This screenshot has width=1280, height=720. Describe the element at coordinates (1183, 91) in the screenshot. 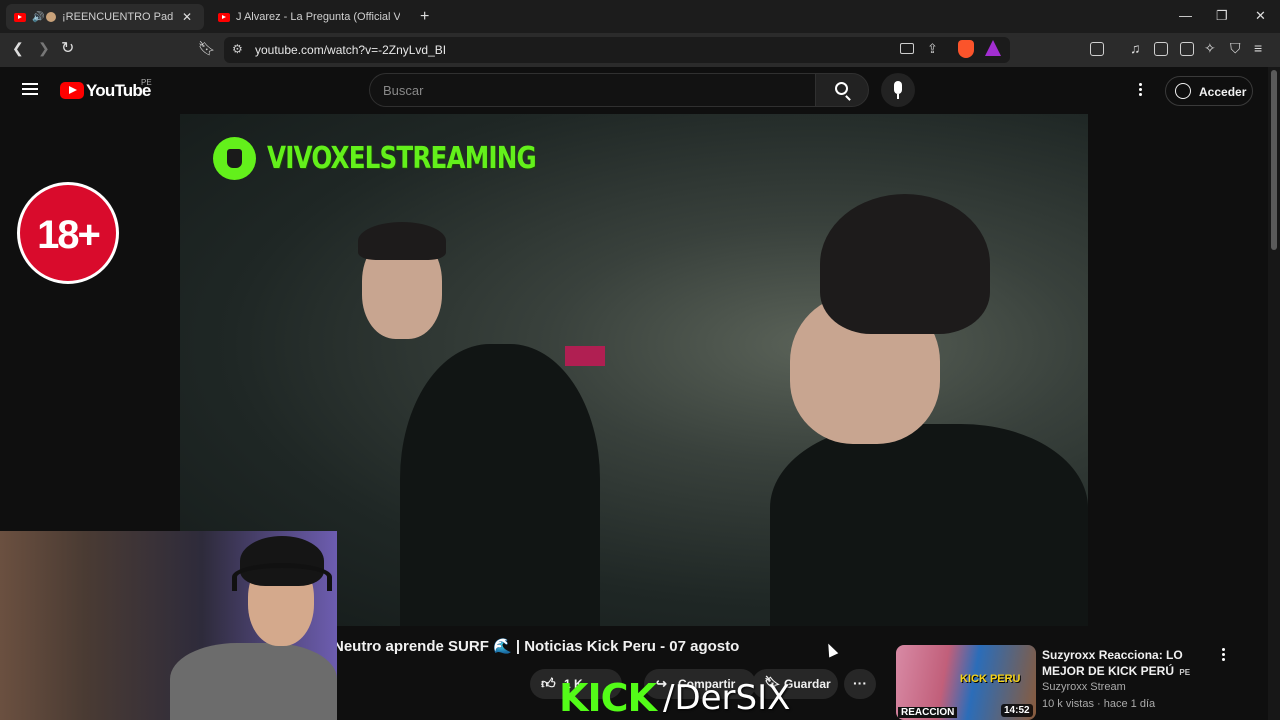

I see `account-icon` at that location.